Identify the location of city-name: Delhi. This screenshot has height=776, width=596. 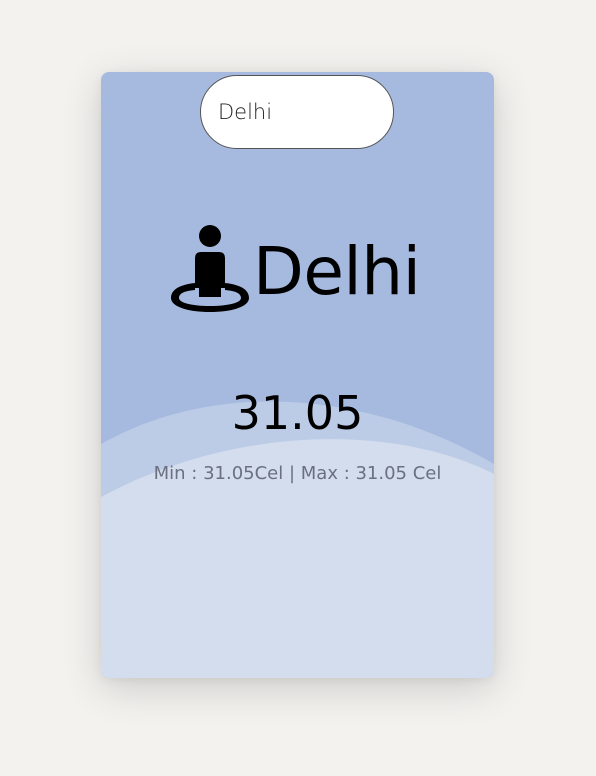
(337, 271).